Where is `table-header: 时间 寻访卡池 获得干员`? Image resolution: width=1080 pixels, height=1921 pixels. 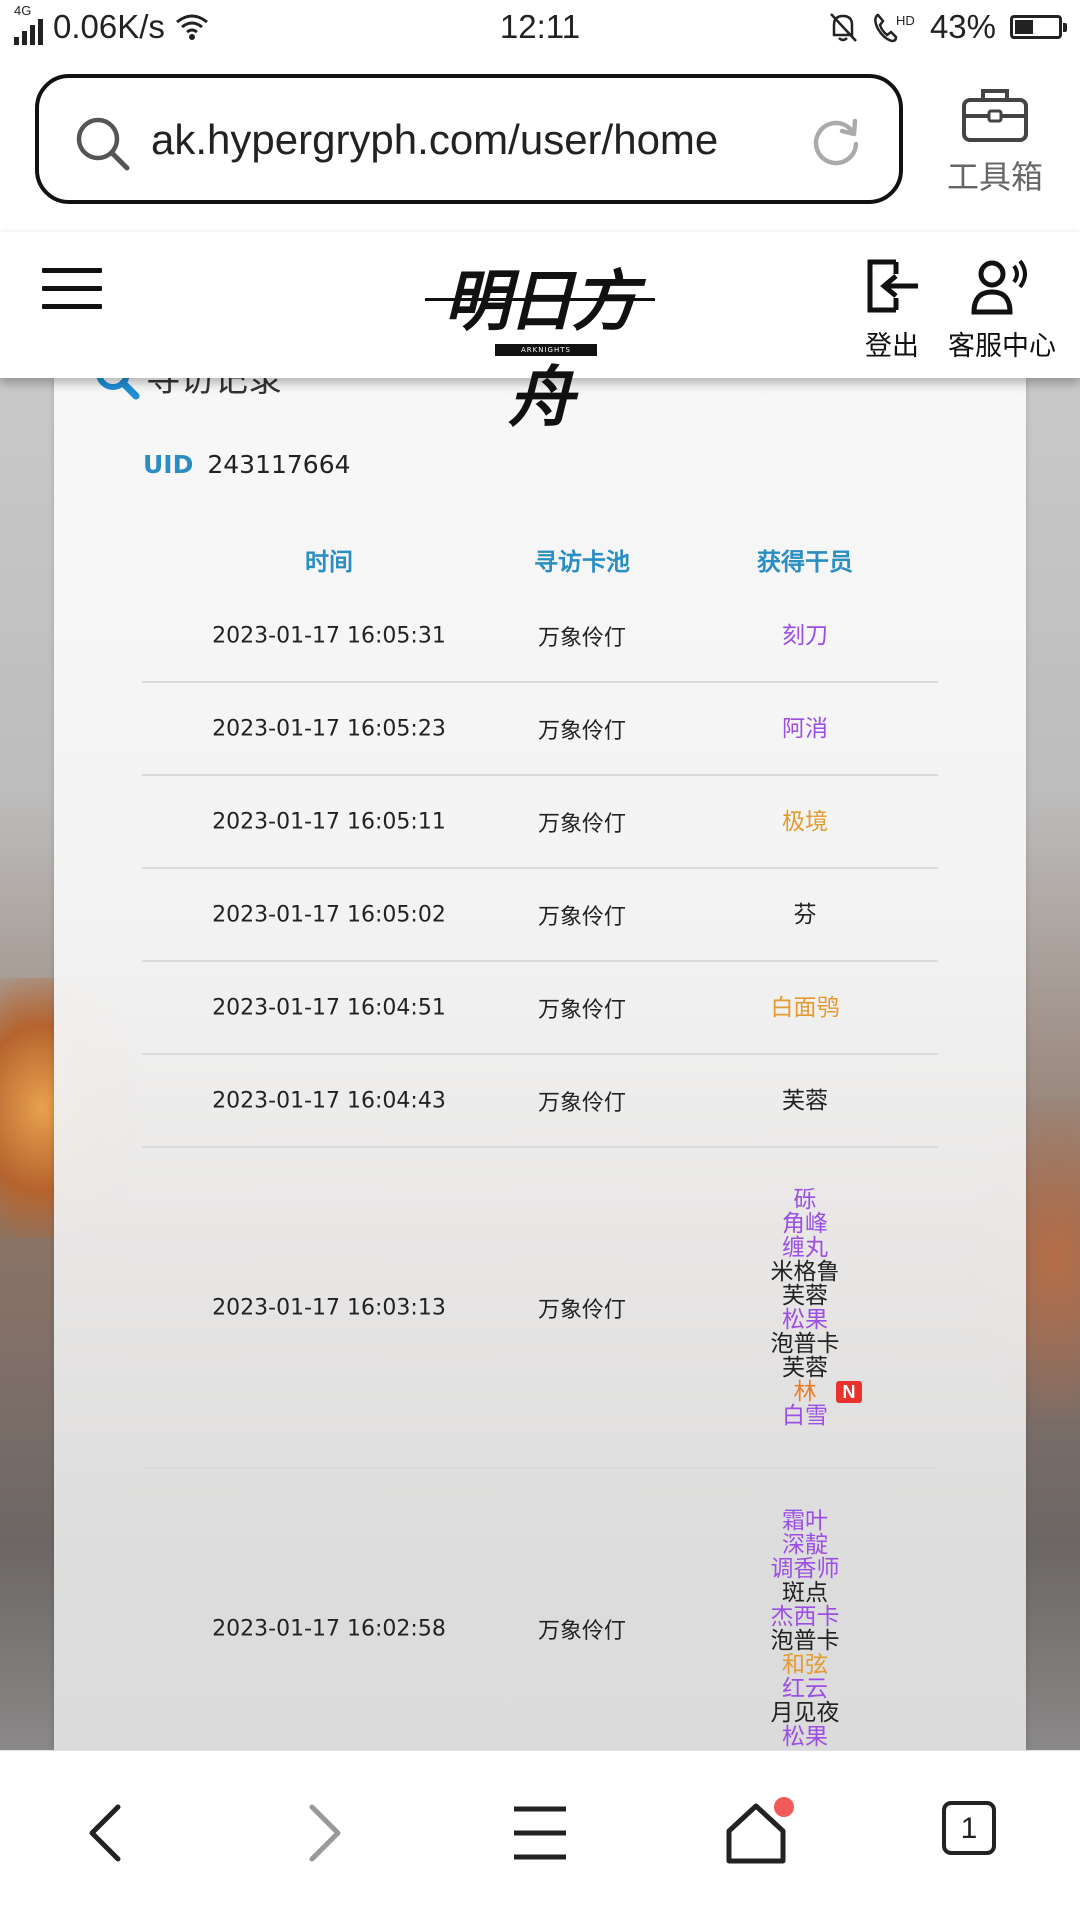
table-header: 时间 寻访卡池 获得干员 is located at coordinates (540, 559).